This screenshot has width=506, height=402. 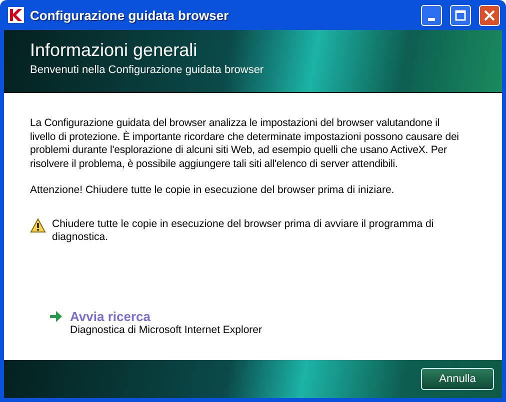 I want to click on app-logo-icon, so click(x=16, y=15).